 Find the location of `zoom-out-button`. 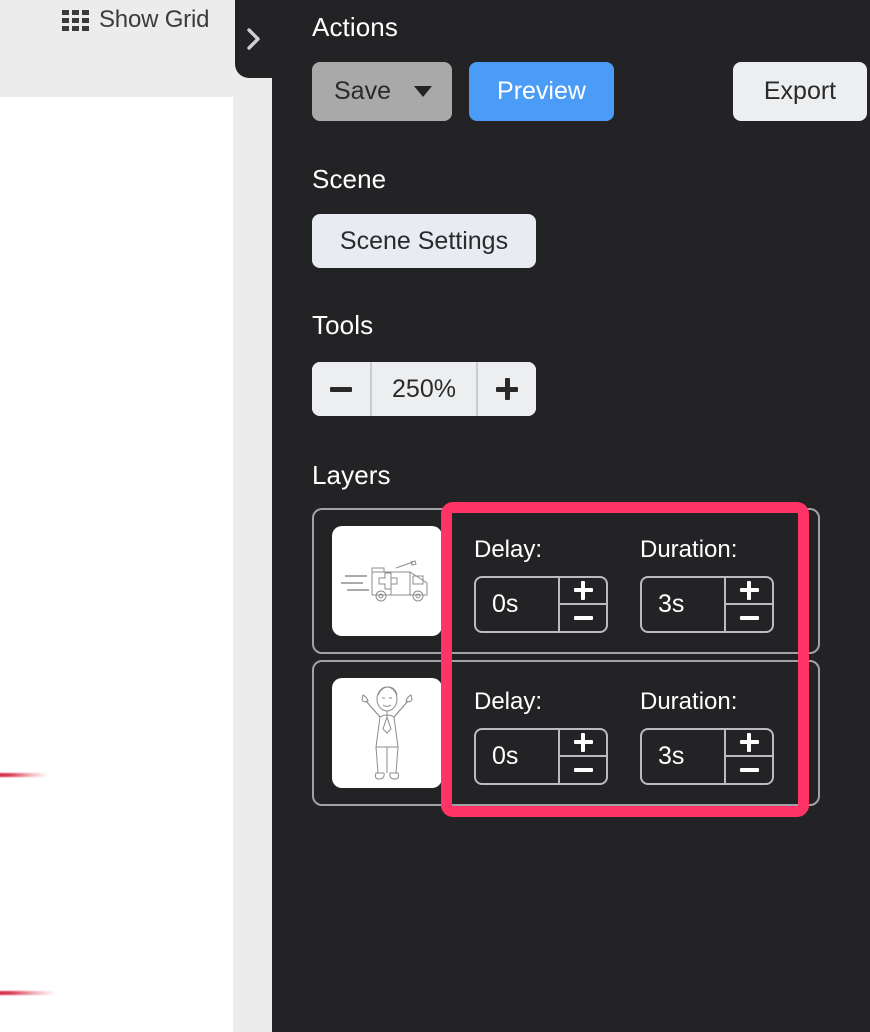

zoom-out-button is located at coordinates (341, 389).